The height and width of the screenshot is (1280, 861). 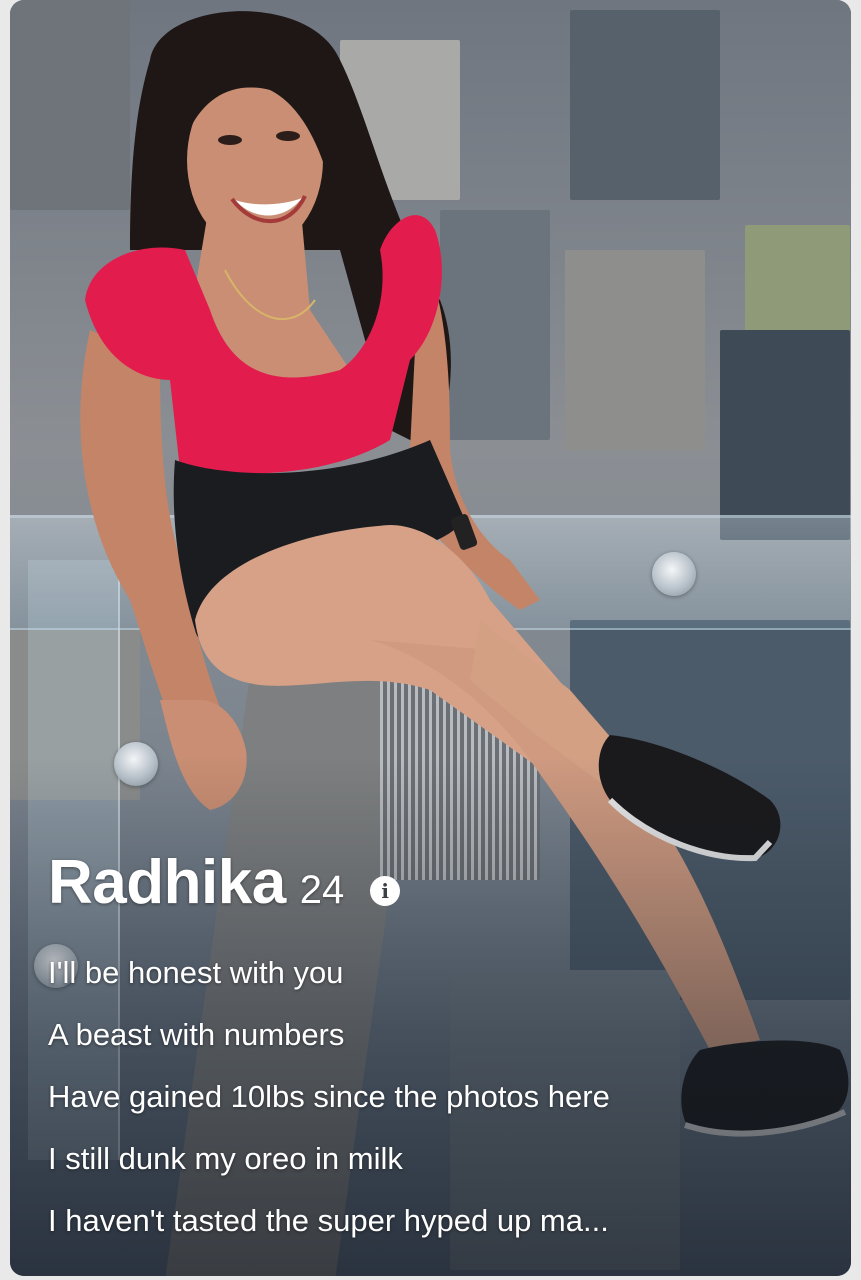 What do you see at coordinates (329, 1096) in the screenshot?
I see `bio-line: Have gained 10lbs since the photos here` at bounding box center [329, 1096].